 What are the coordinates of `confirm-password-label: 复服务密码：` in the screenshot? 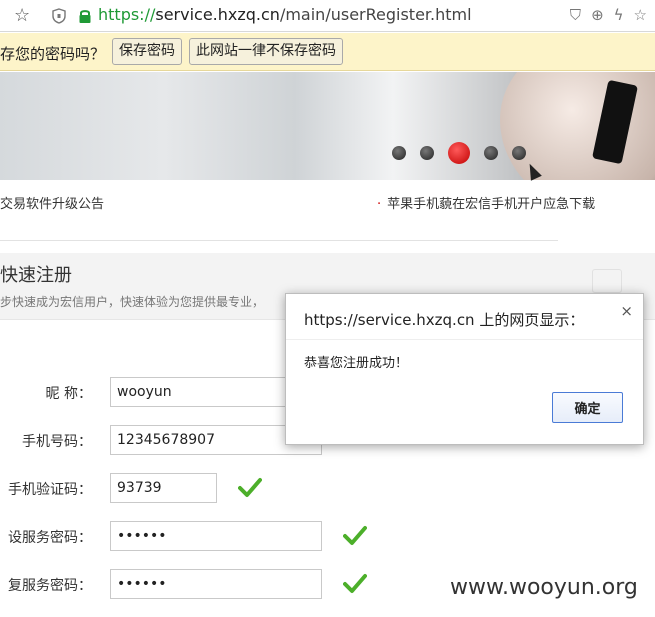 It's located at (50, 586).